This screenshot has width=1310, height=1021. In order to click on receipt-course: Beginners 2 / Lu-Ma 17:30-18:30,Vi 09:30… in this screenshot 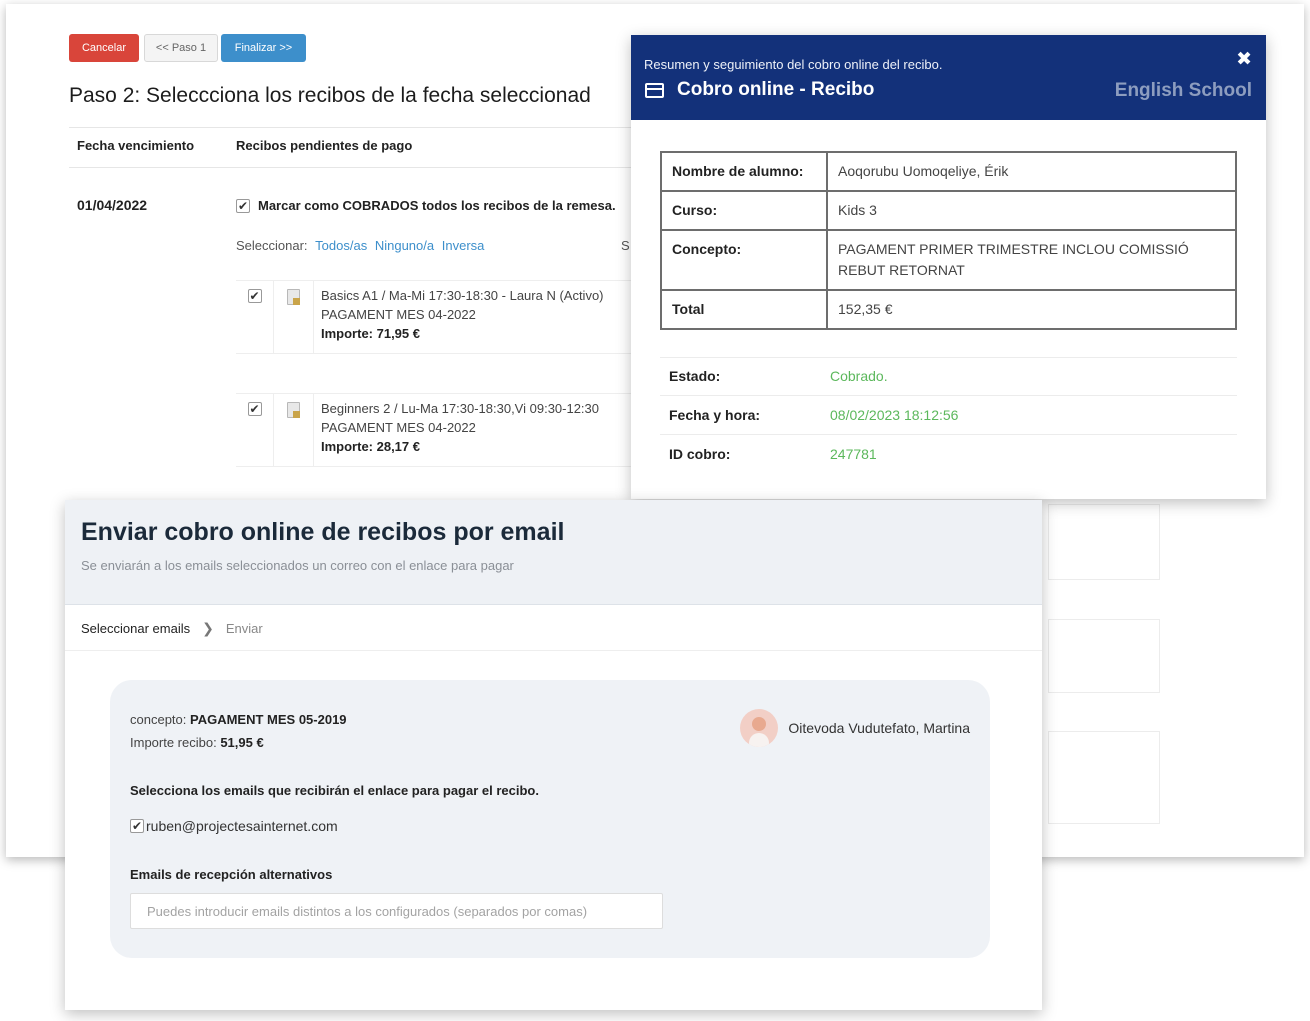, I will do `click(460, 408)`.